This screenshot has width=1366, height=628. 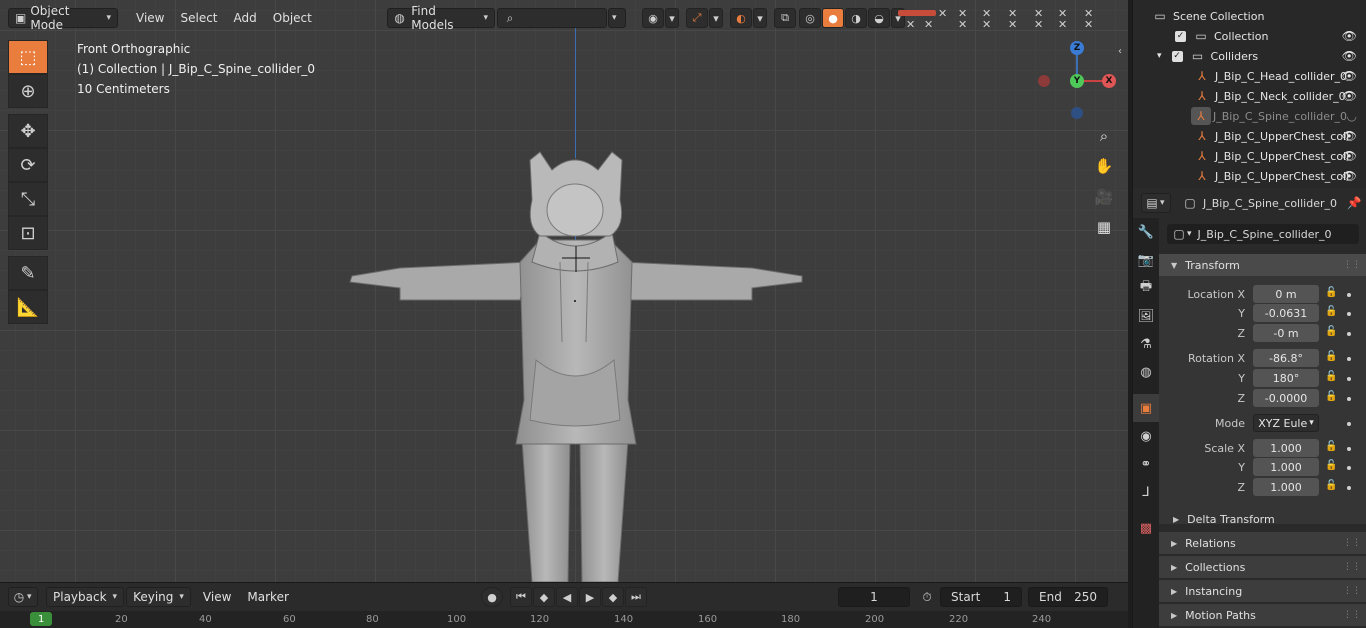 I want to click on start-frame-field: Start 1, so click(x=981, y=597).